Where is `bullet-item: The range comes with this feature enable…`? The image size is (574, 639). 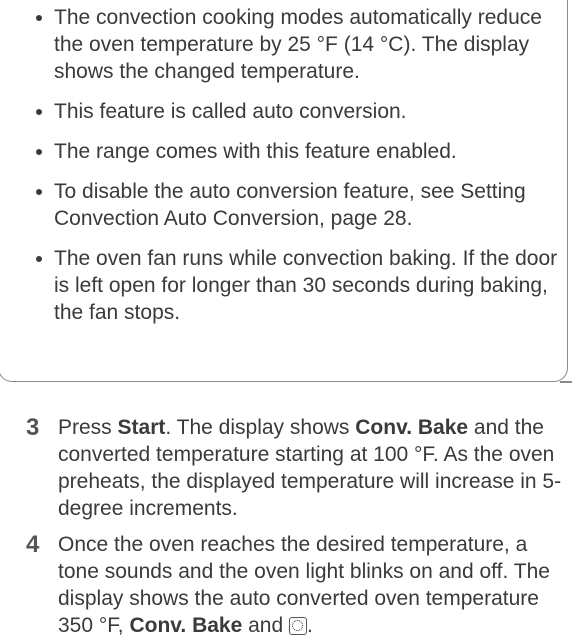 bullet-item: The range comes with this feature enable… is located at coordinates (301, 151).